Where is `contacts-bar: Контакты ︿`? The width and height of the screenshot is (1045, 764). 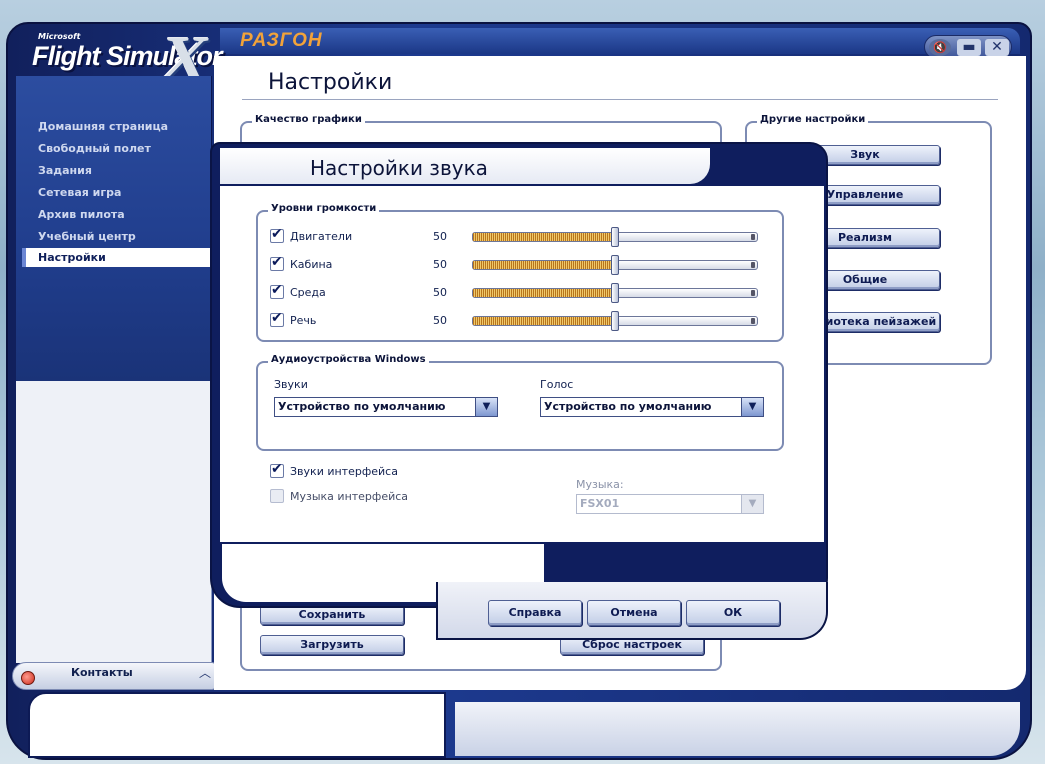 contacts-bar: Контакты ︿ is located at coordinates (114, 676).